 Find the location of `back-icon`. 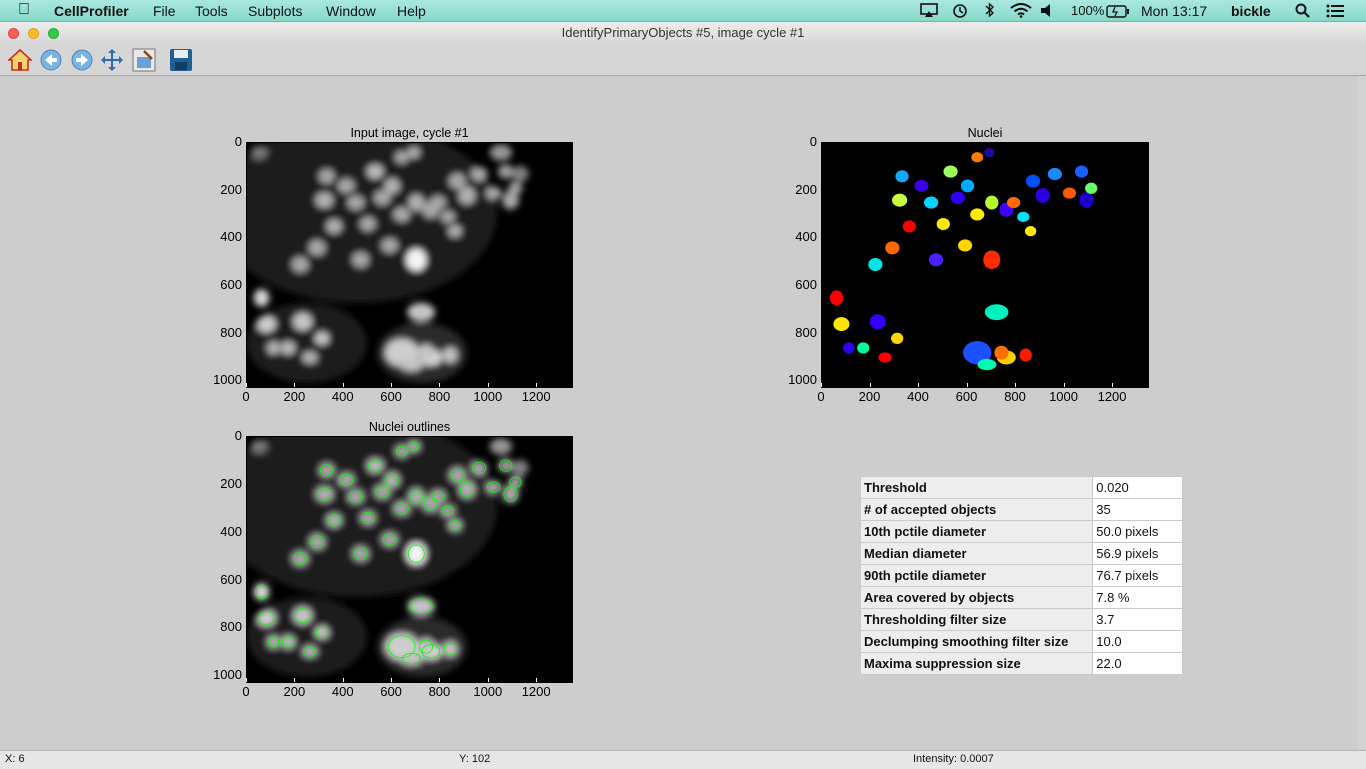

back-icon is located at coordinates (51, 60).